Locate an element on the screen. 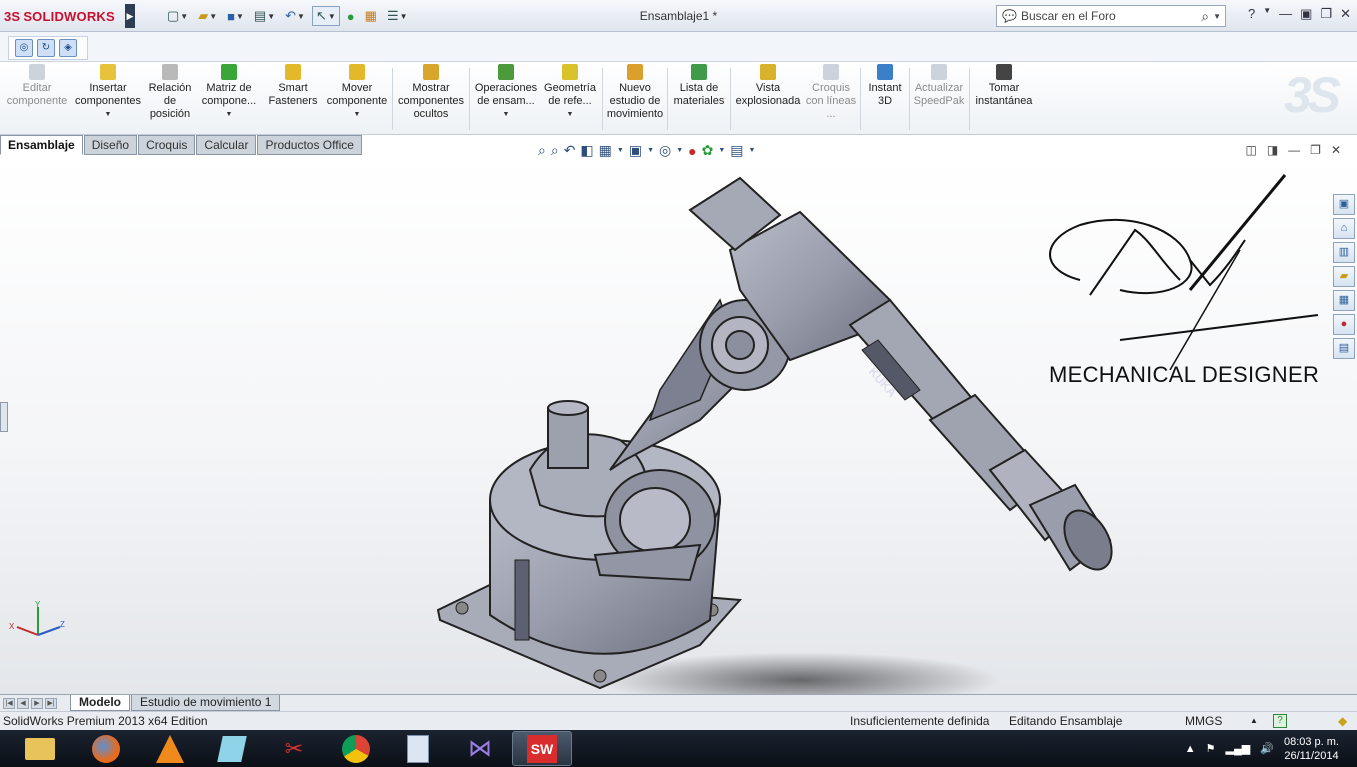 Image resolution: width=1357 pixels, height=767 pixels. edit-component-button: Editar componente is located at coordinates (37, 99).